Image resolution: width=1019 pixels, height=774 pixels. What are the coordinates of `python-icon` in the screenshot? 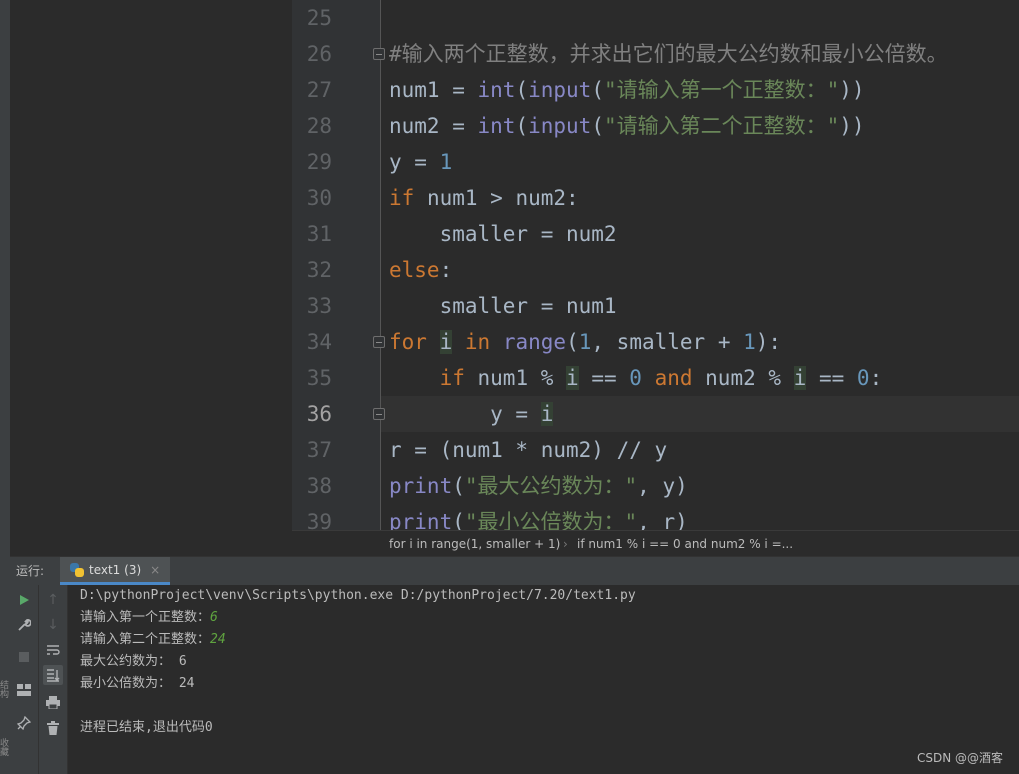 It's located at (77, 569).